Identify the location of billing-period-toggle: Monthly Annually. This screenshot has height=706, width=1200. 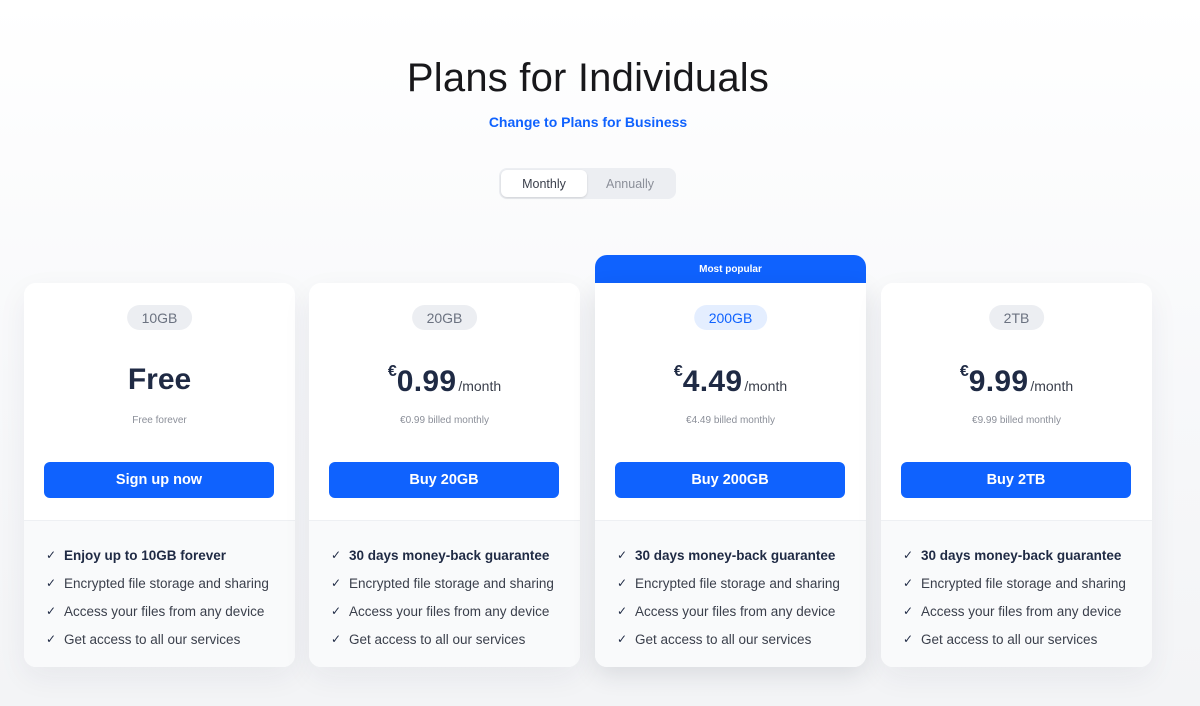
(587, 183).